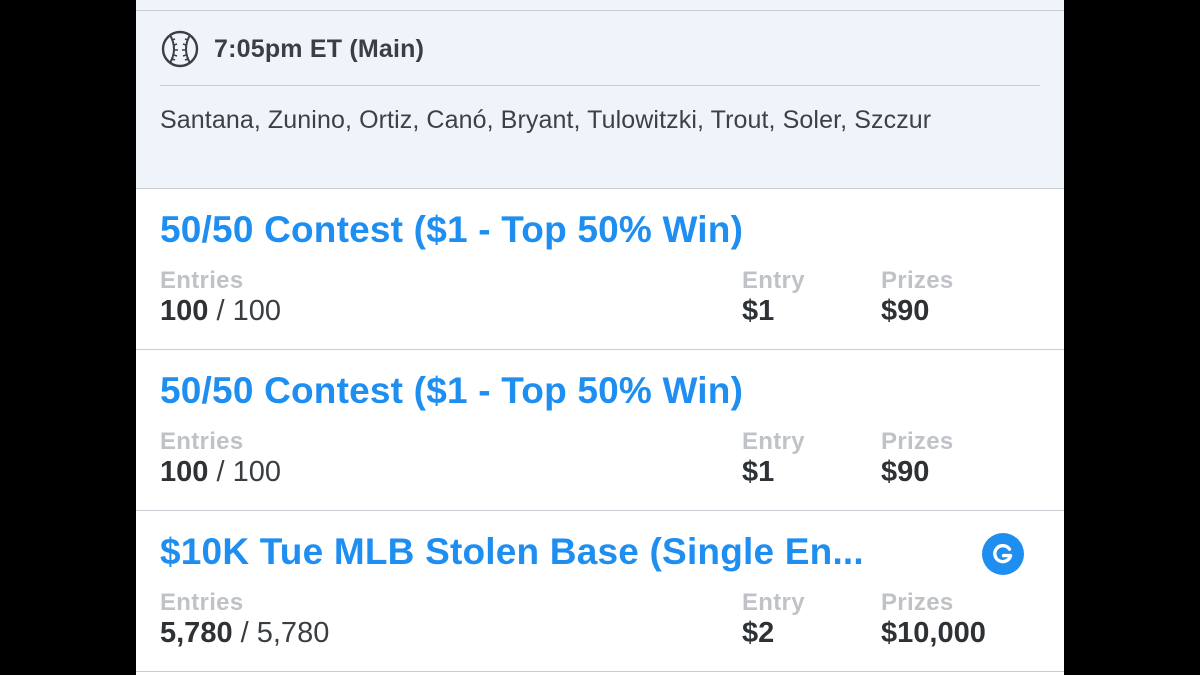 This screenshot has width=1200, height=675. I want to click on prizes-value: $10,000, so click(933, 633).